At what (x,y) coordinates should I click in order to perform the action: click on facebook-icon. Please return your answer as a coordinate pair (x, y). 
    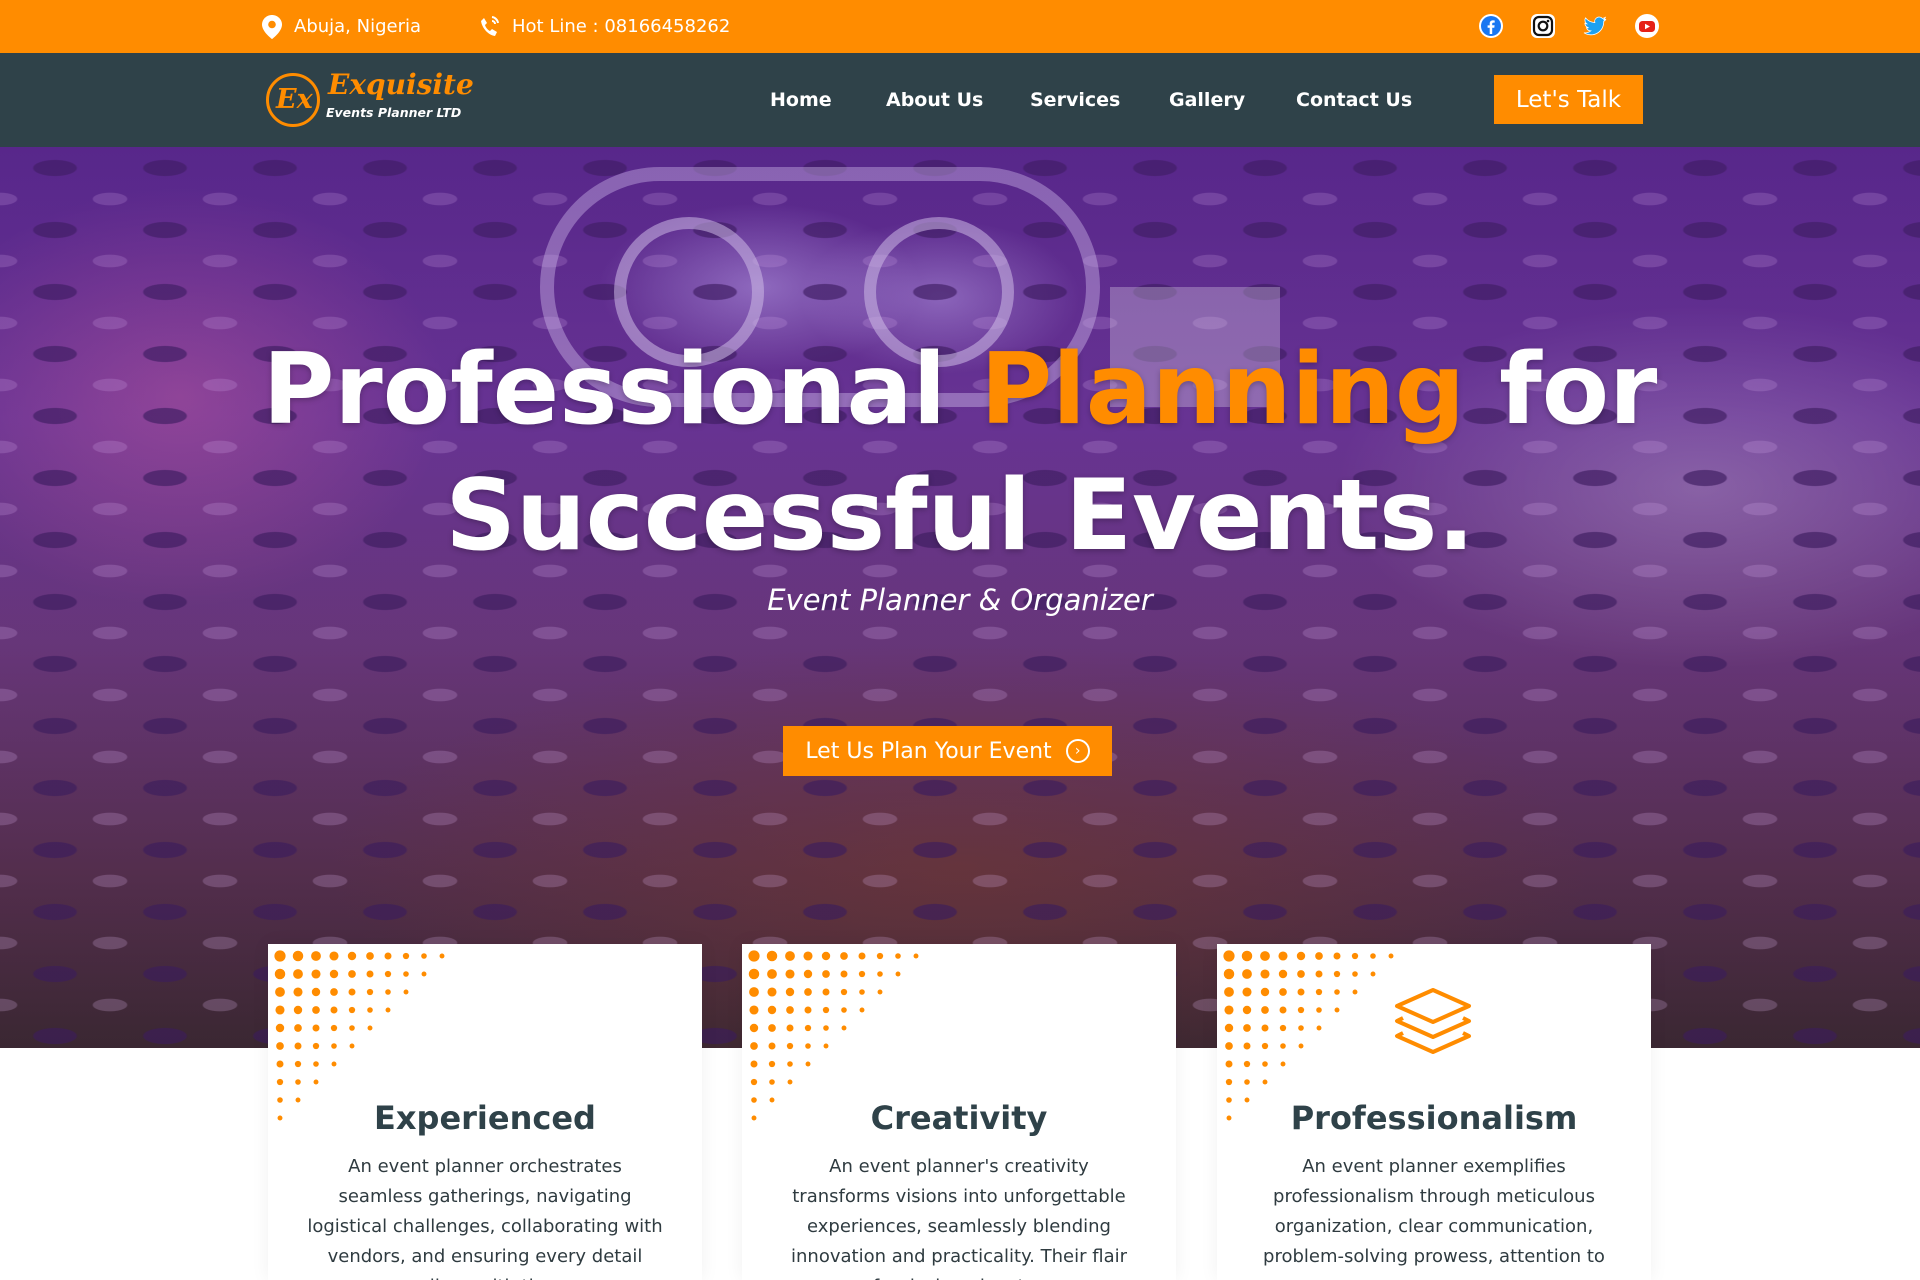
    Looking at the image, I should click on (1491, 26).